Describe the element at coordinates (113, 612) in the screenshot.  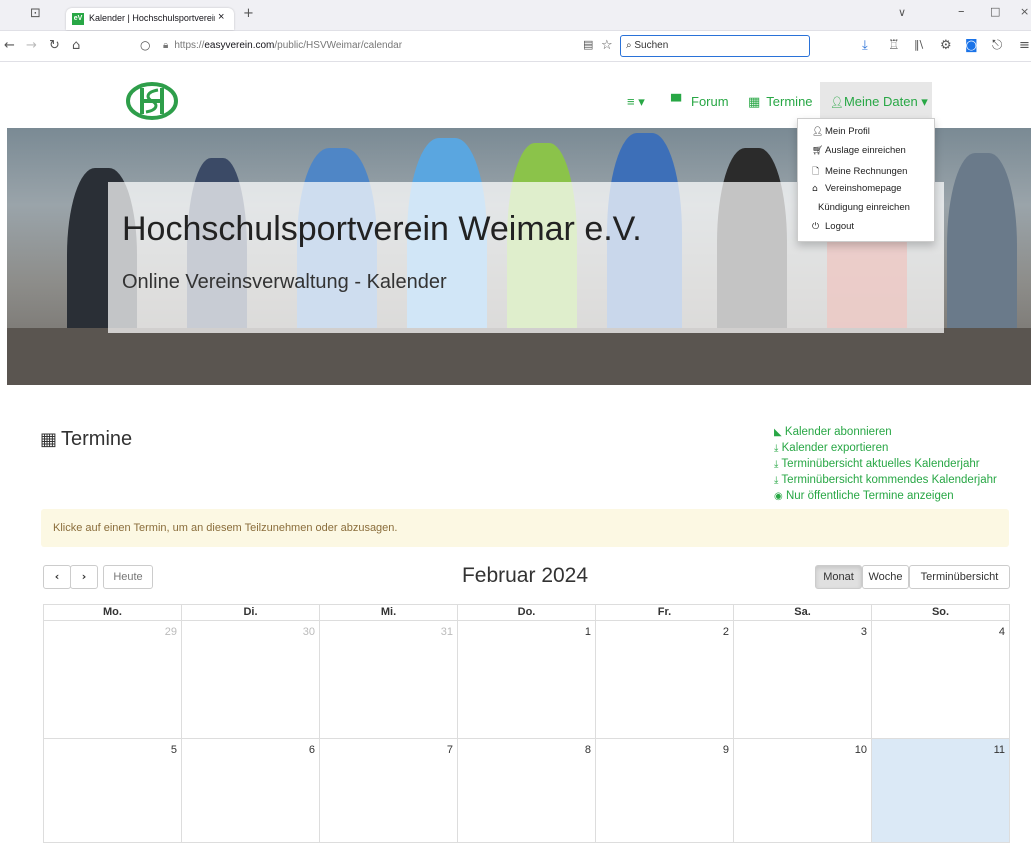
I see `weekday-header: Mo.` at that location.